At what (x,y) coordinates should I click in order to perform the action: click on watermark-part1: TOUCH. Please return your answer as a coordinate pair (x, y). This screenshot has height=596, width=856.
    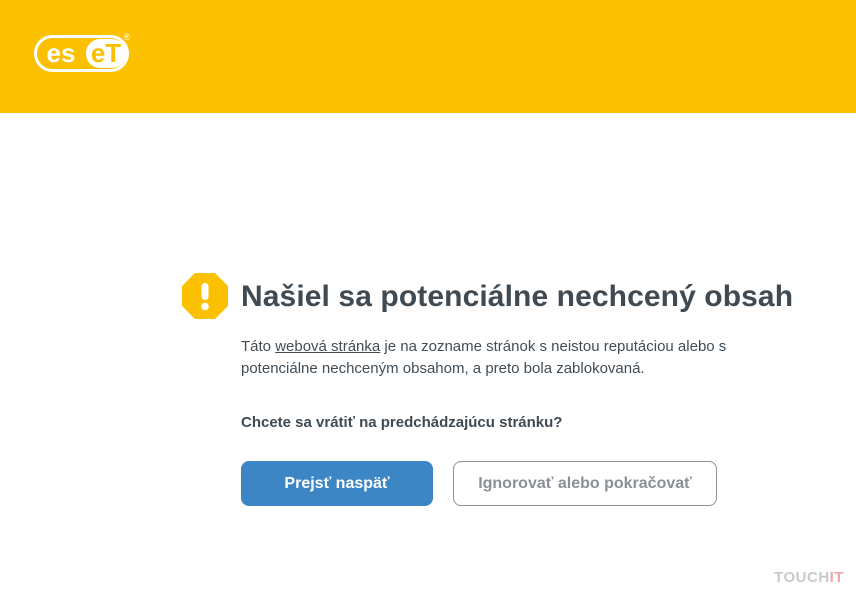
    Looking at the image, I should click on (802, 577).